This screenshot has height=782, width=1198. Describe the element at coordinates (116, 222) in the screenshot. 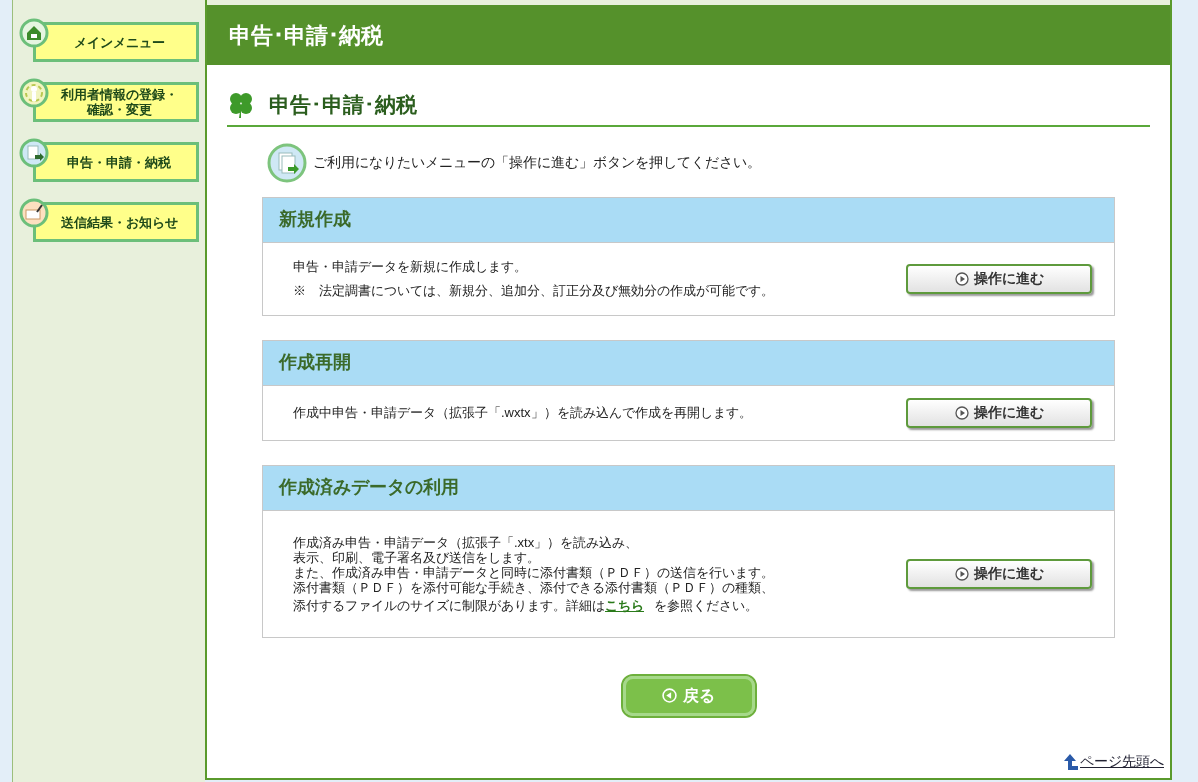

I see `sidebar-item: 送信結果・お知らせ` at that location.